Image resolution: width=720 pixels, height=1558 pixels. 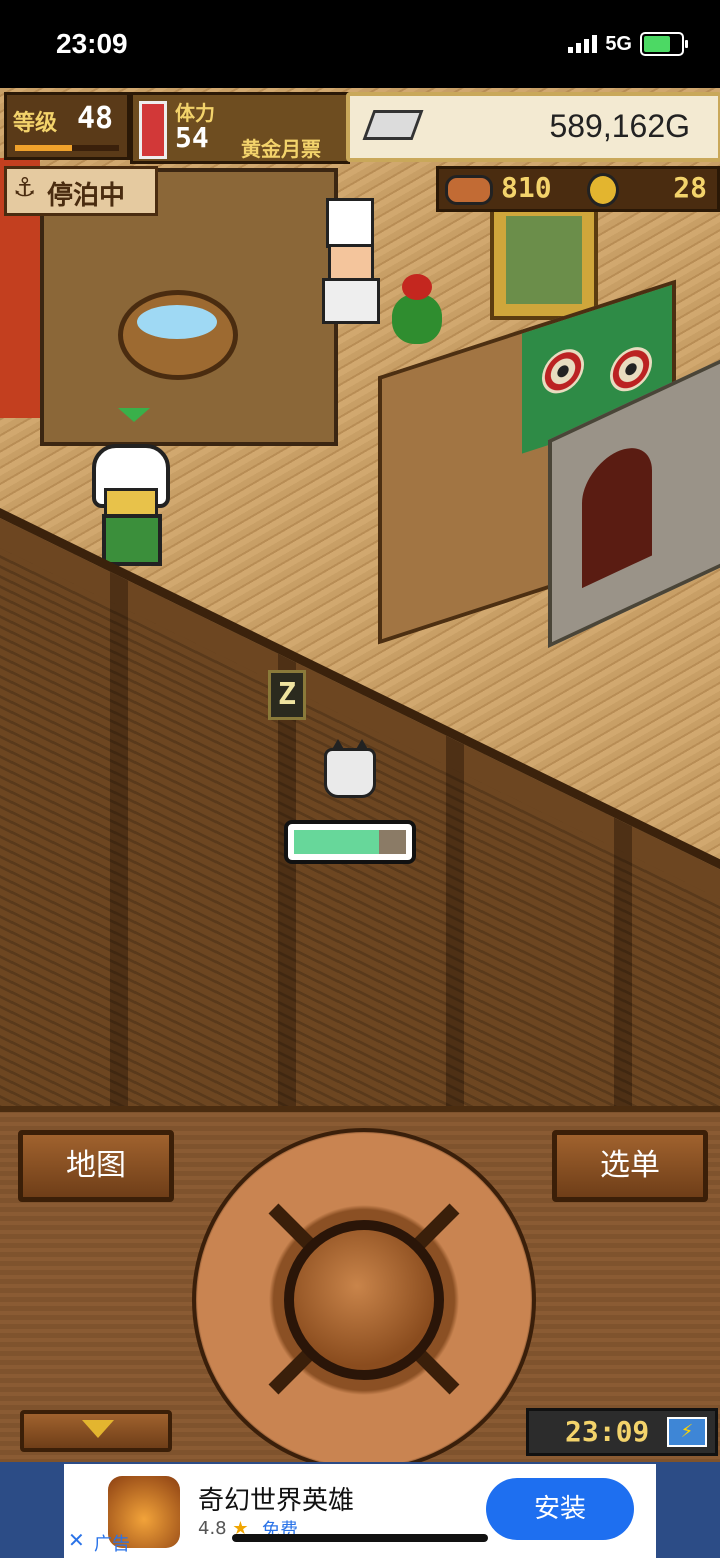 What do you see at coordinates (134, 415) in the screenshot?
I see `location-marker-icon` at bounding box center [134, 415].